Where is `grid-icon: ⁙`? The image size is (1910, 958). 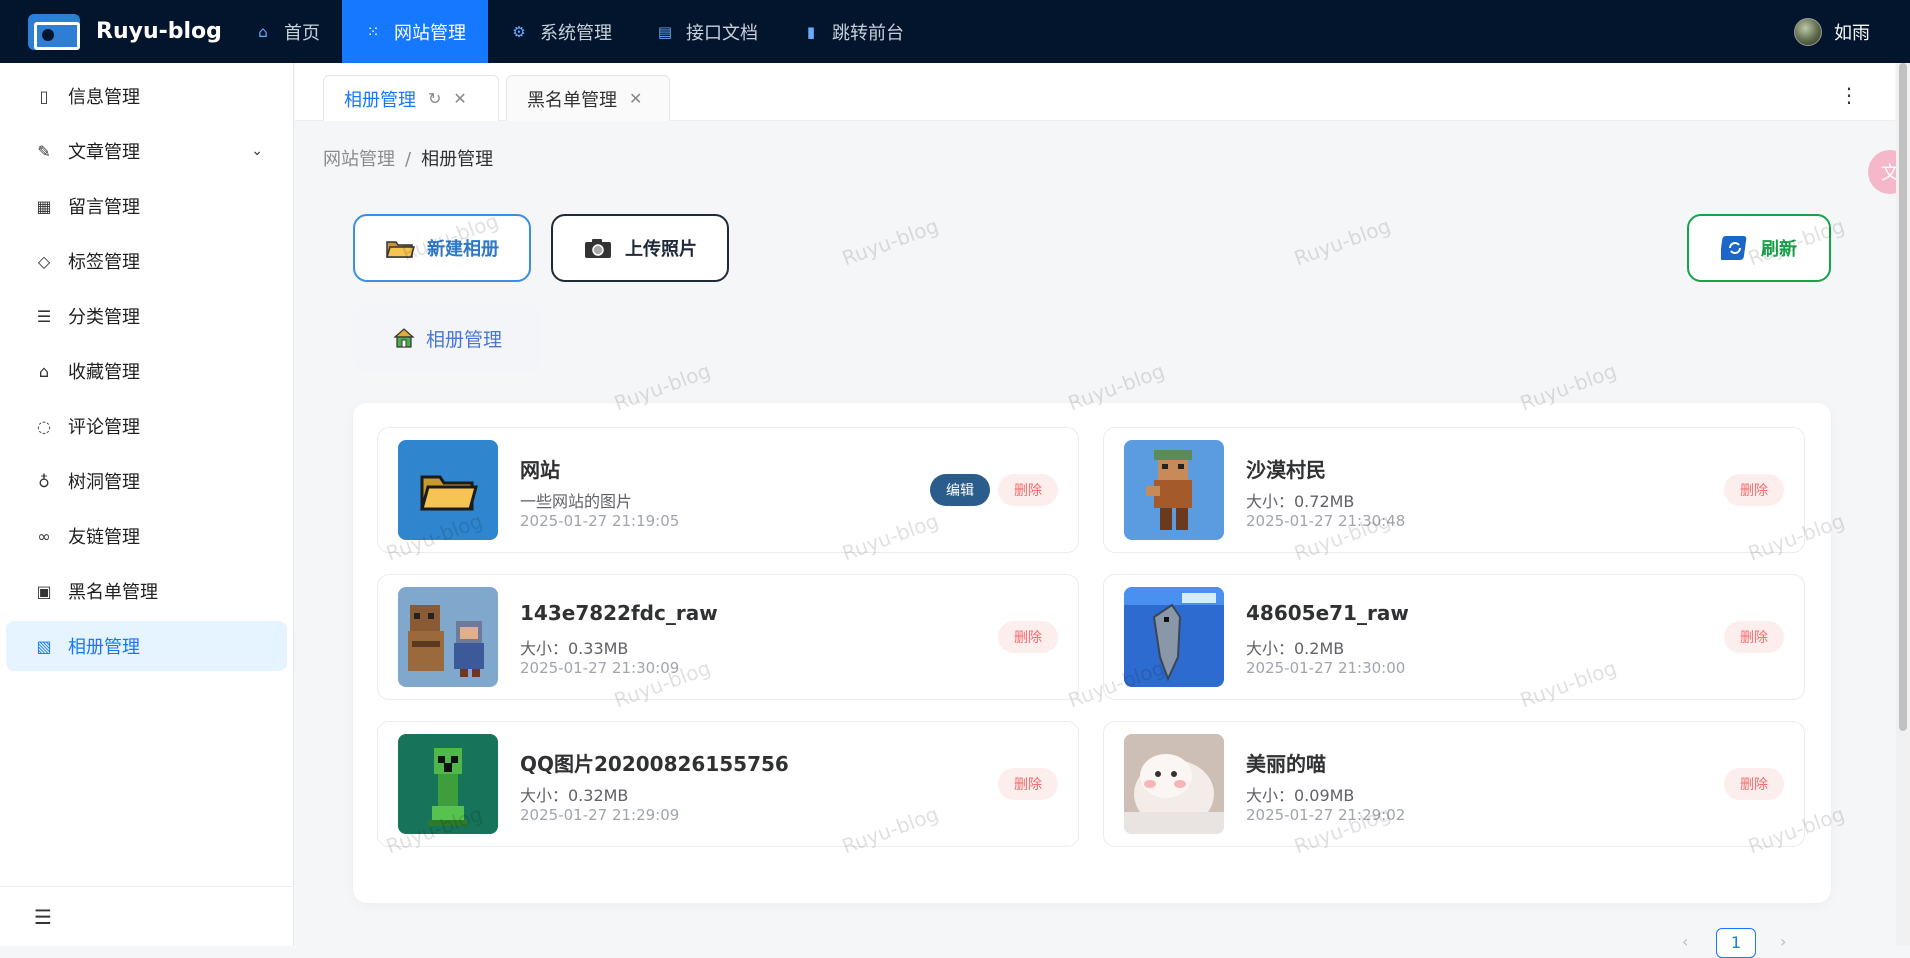
grid-icon: ⁙ is located at coordinates (373, 31).